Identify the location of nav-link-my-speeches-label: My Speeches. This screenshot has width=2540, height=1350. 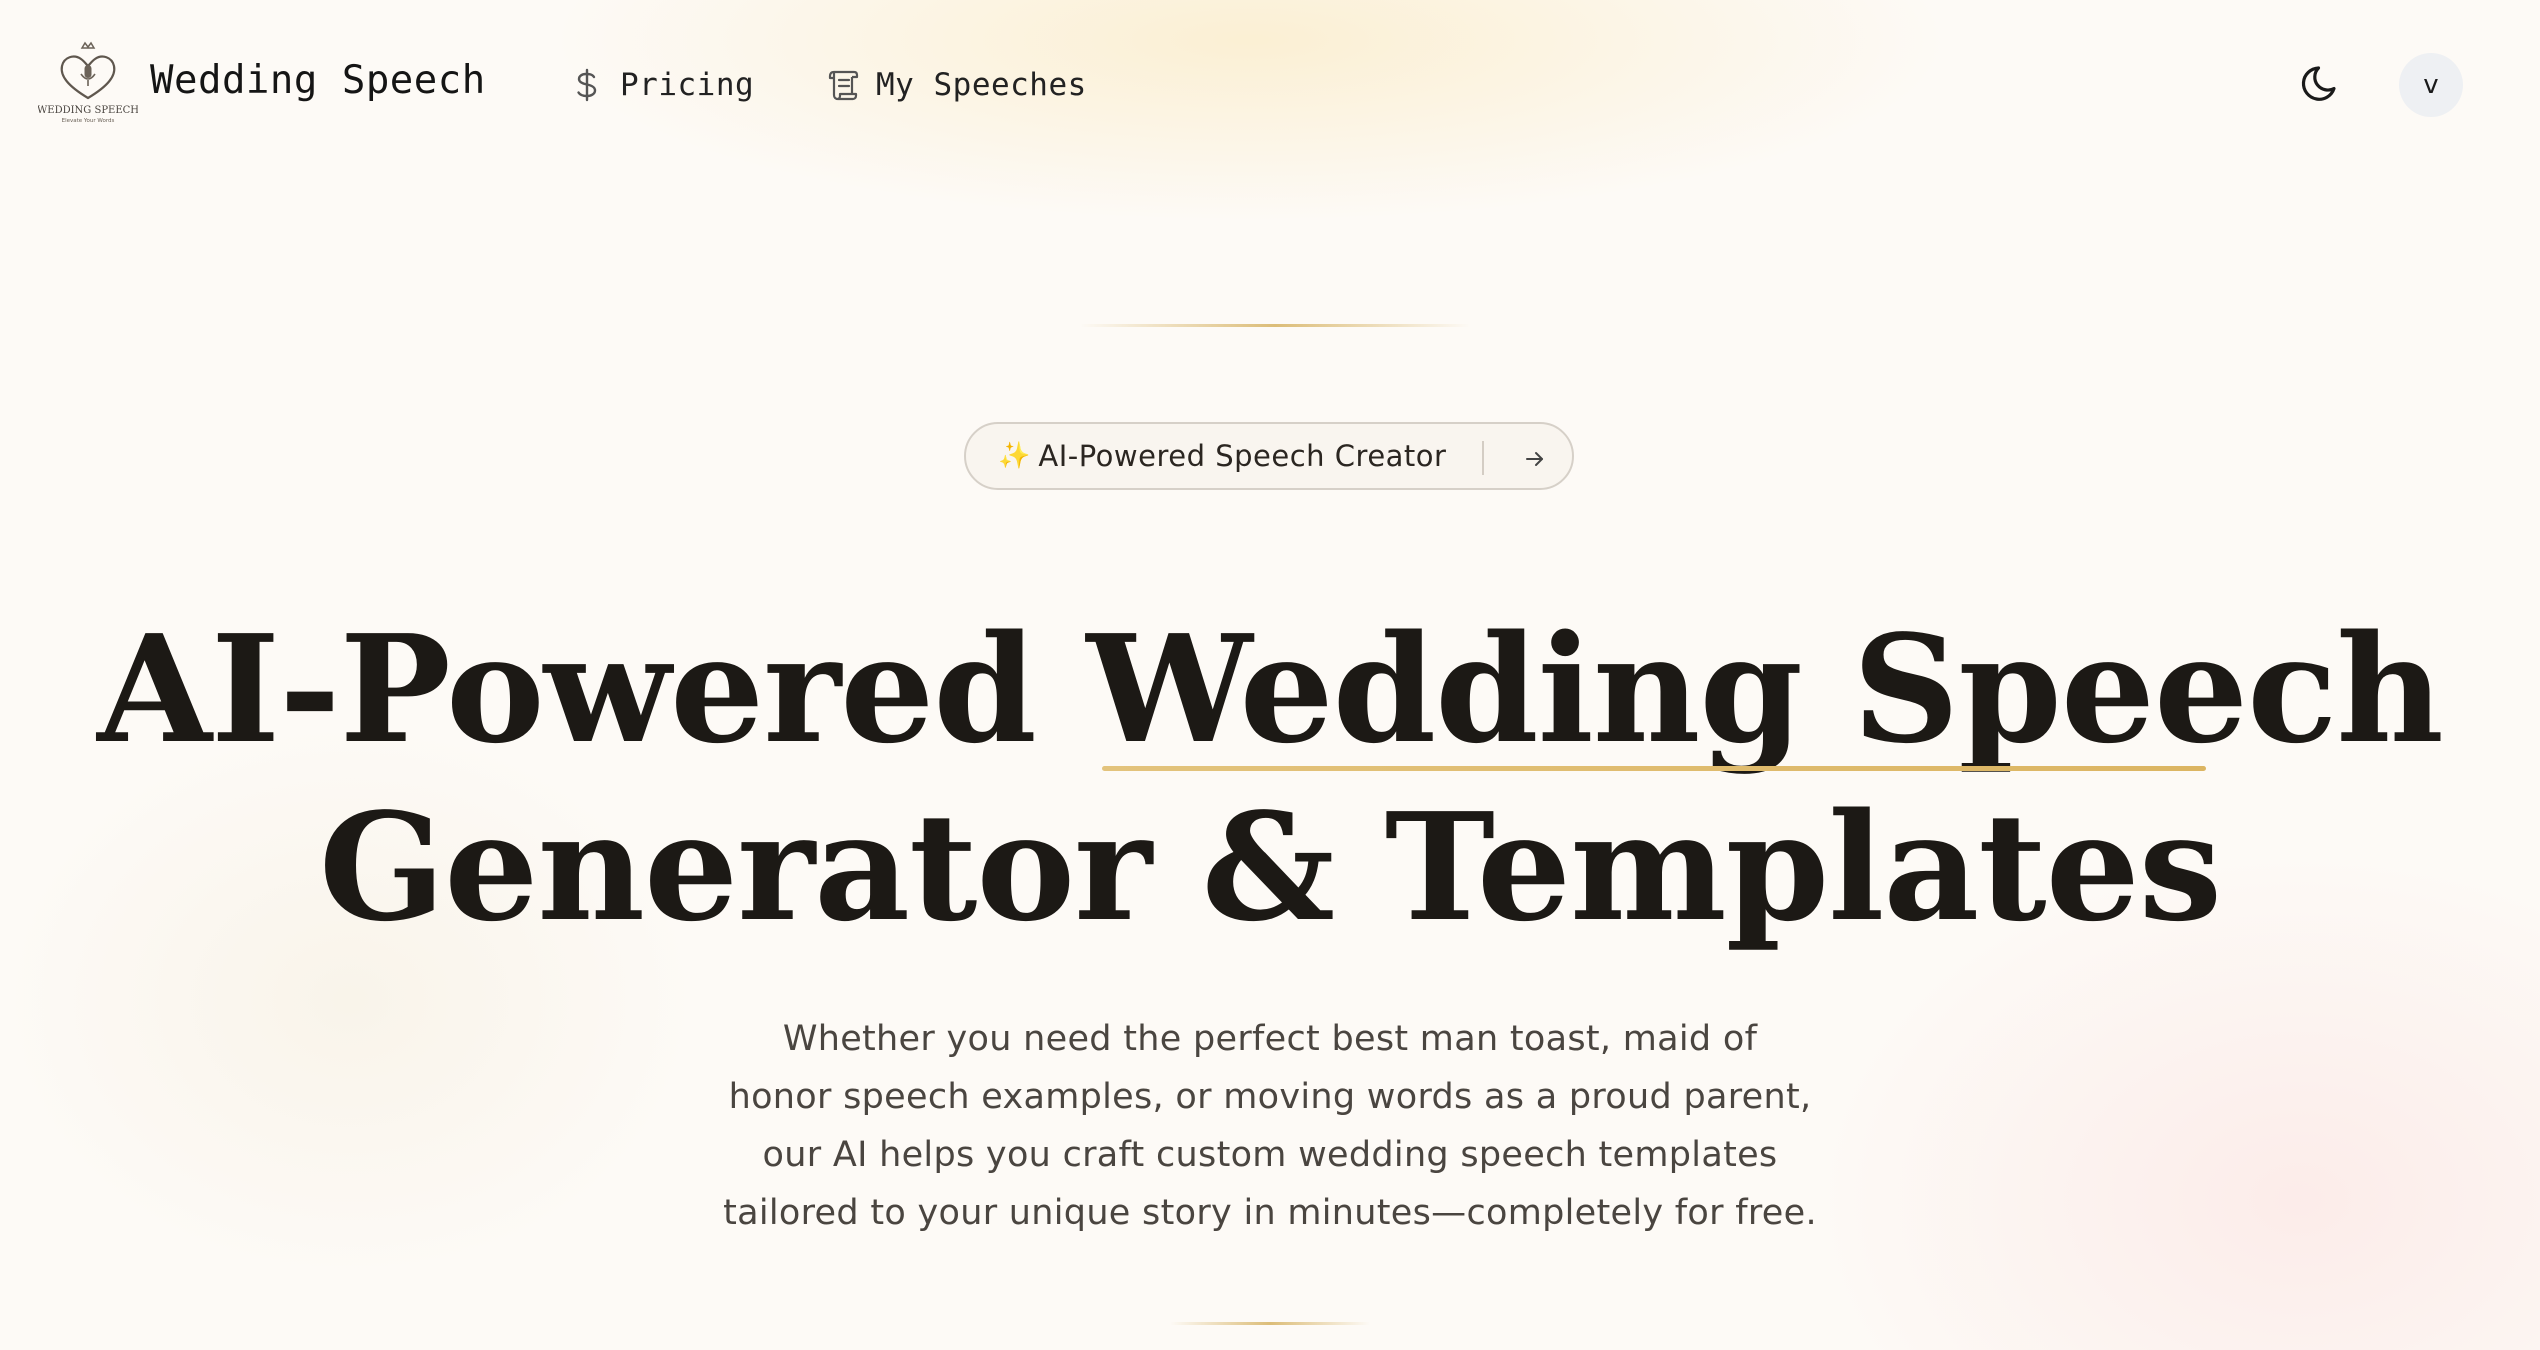
(981, 85).